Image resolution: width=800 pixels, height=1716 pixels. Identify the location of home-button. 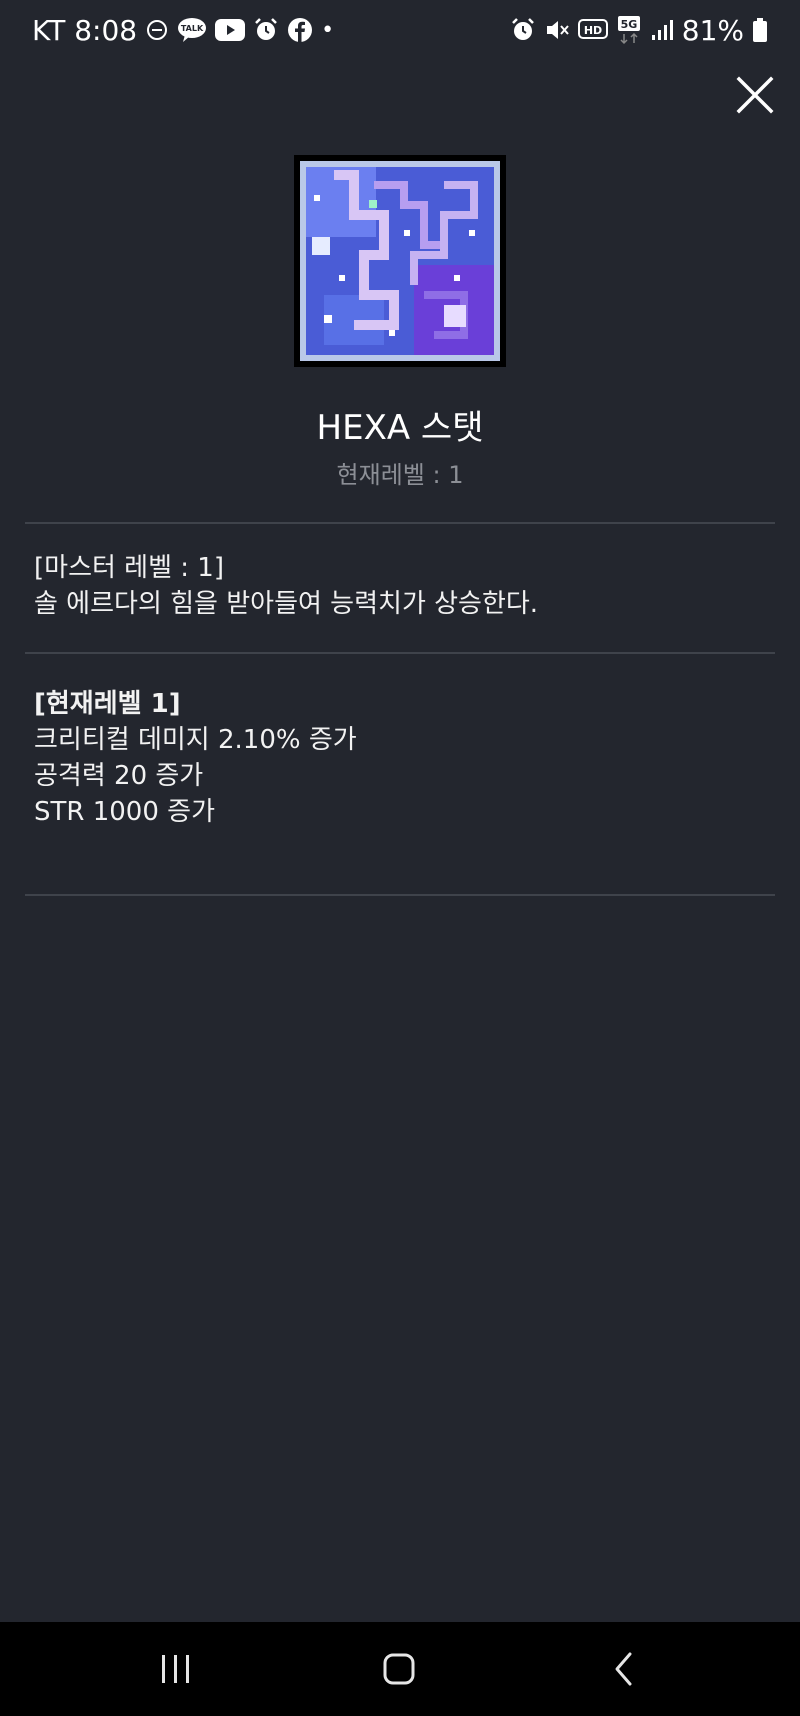
(399, 1669).